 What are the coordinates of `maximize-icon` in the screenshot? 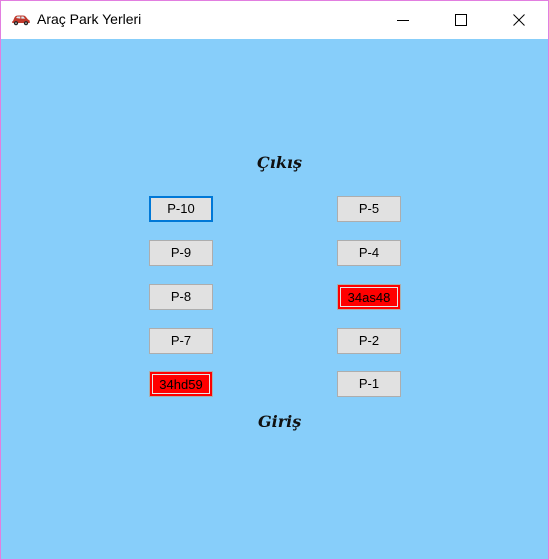 It's located at (461, 20).